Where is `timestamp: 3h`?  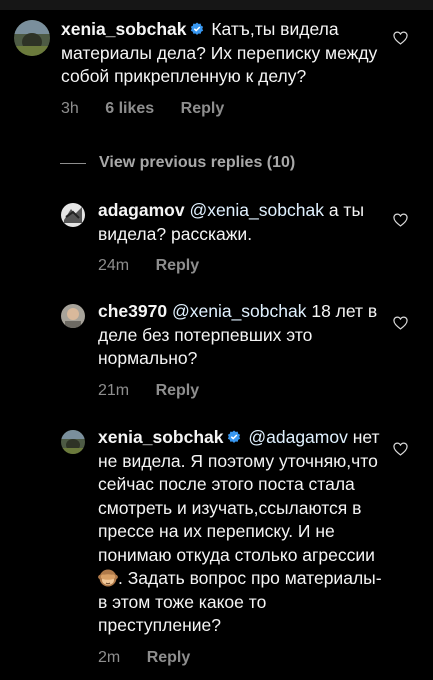 timestamp: 3h is located at coordinates (70, 108).